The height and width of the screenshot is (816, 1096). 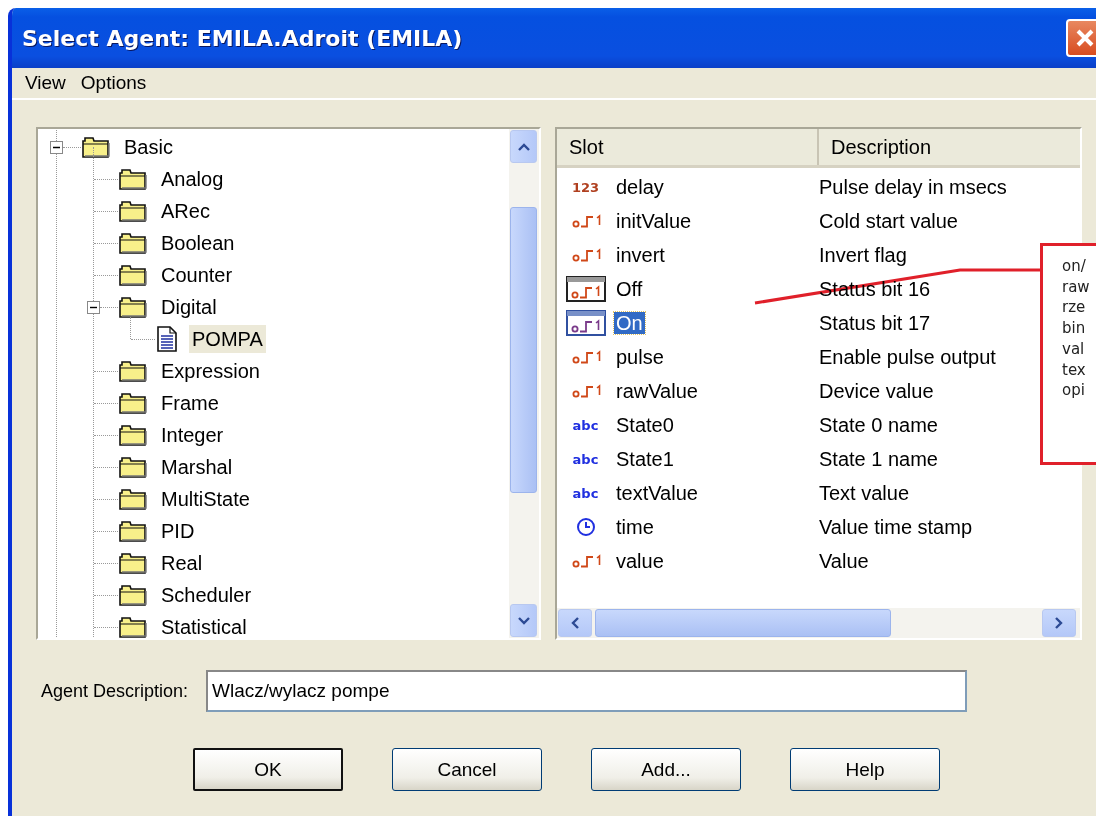 I want to click on callout-text: raw, so click(x=1076, y=287).